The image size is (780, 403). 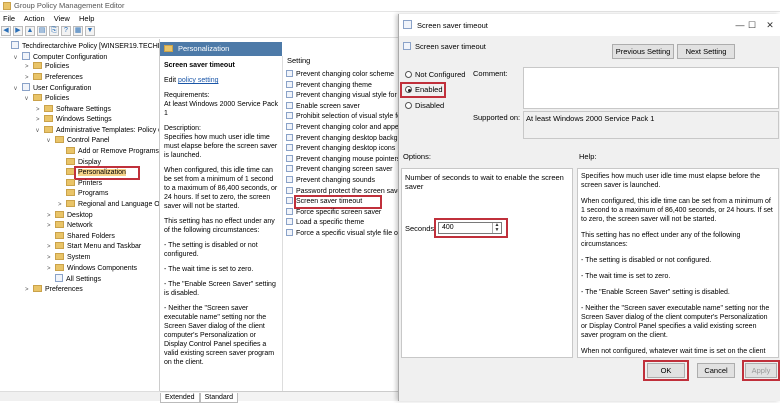 I want to click on tree-item: Programs, so click(x=83, y=194).